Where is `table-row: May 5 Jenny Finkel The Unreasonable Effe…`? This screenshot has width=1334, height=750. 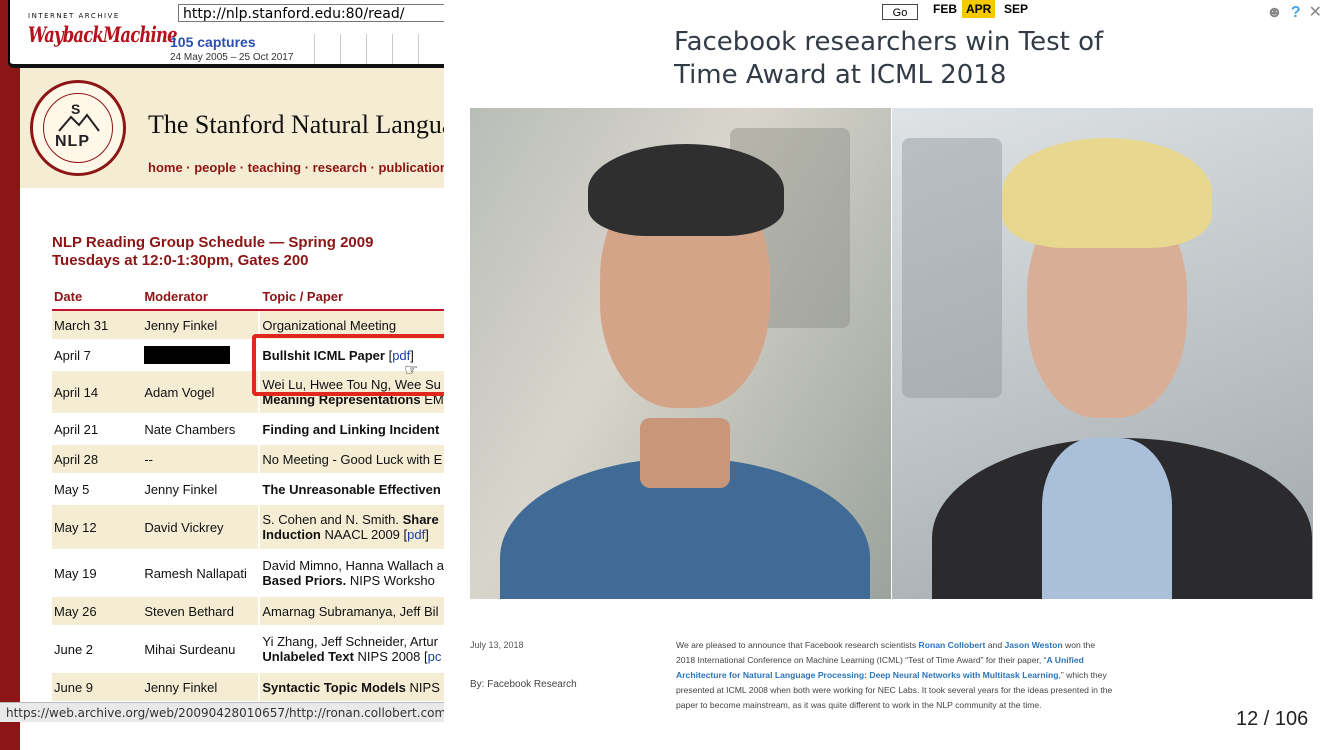 table-row: May 5 Jenny Finkel The Unreasonable Effe… is located at coordinates (248, 489).